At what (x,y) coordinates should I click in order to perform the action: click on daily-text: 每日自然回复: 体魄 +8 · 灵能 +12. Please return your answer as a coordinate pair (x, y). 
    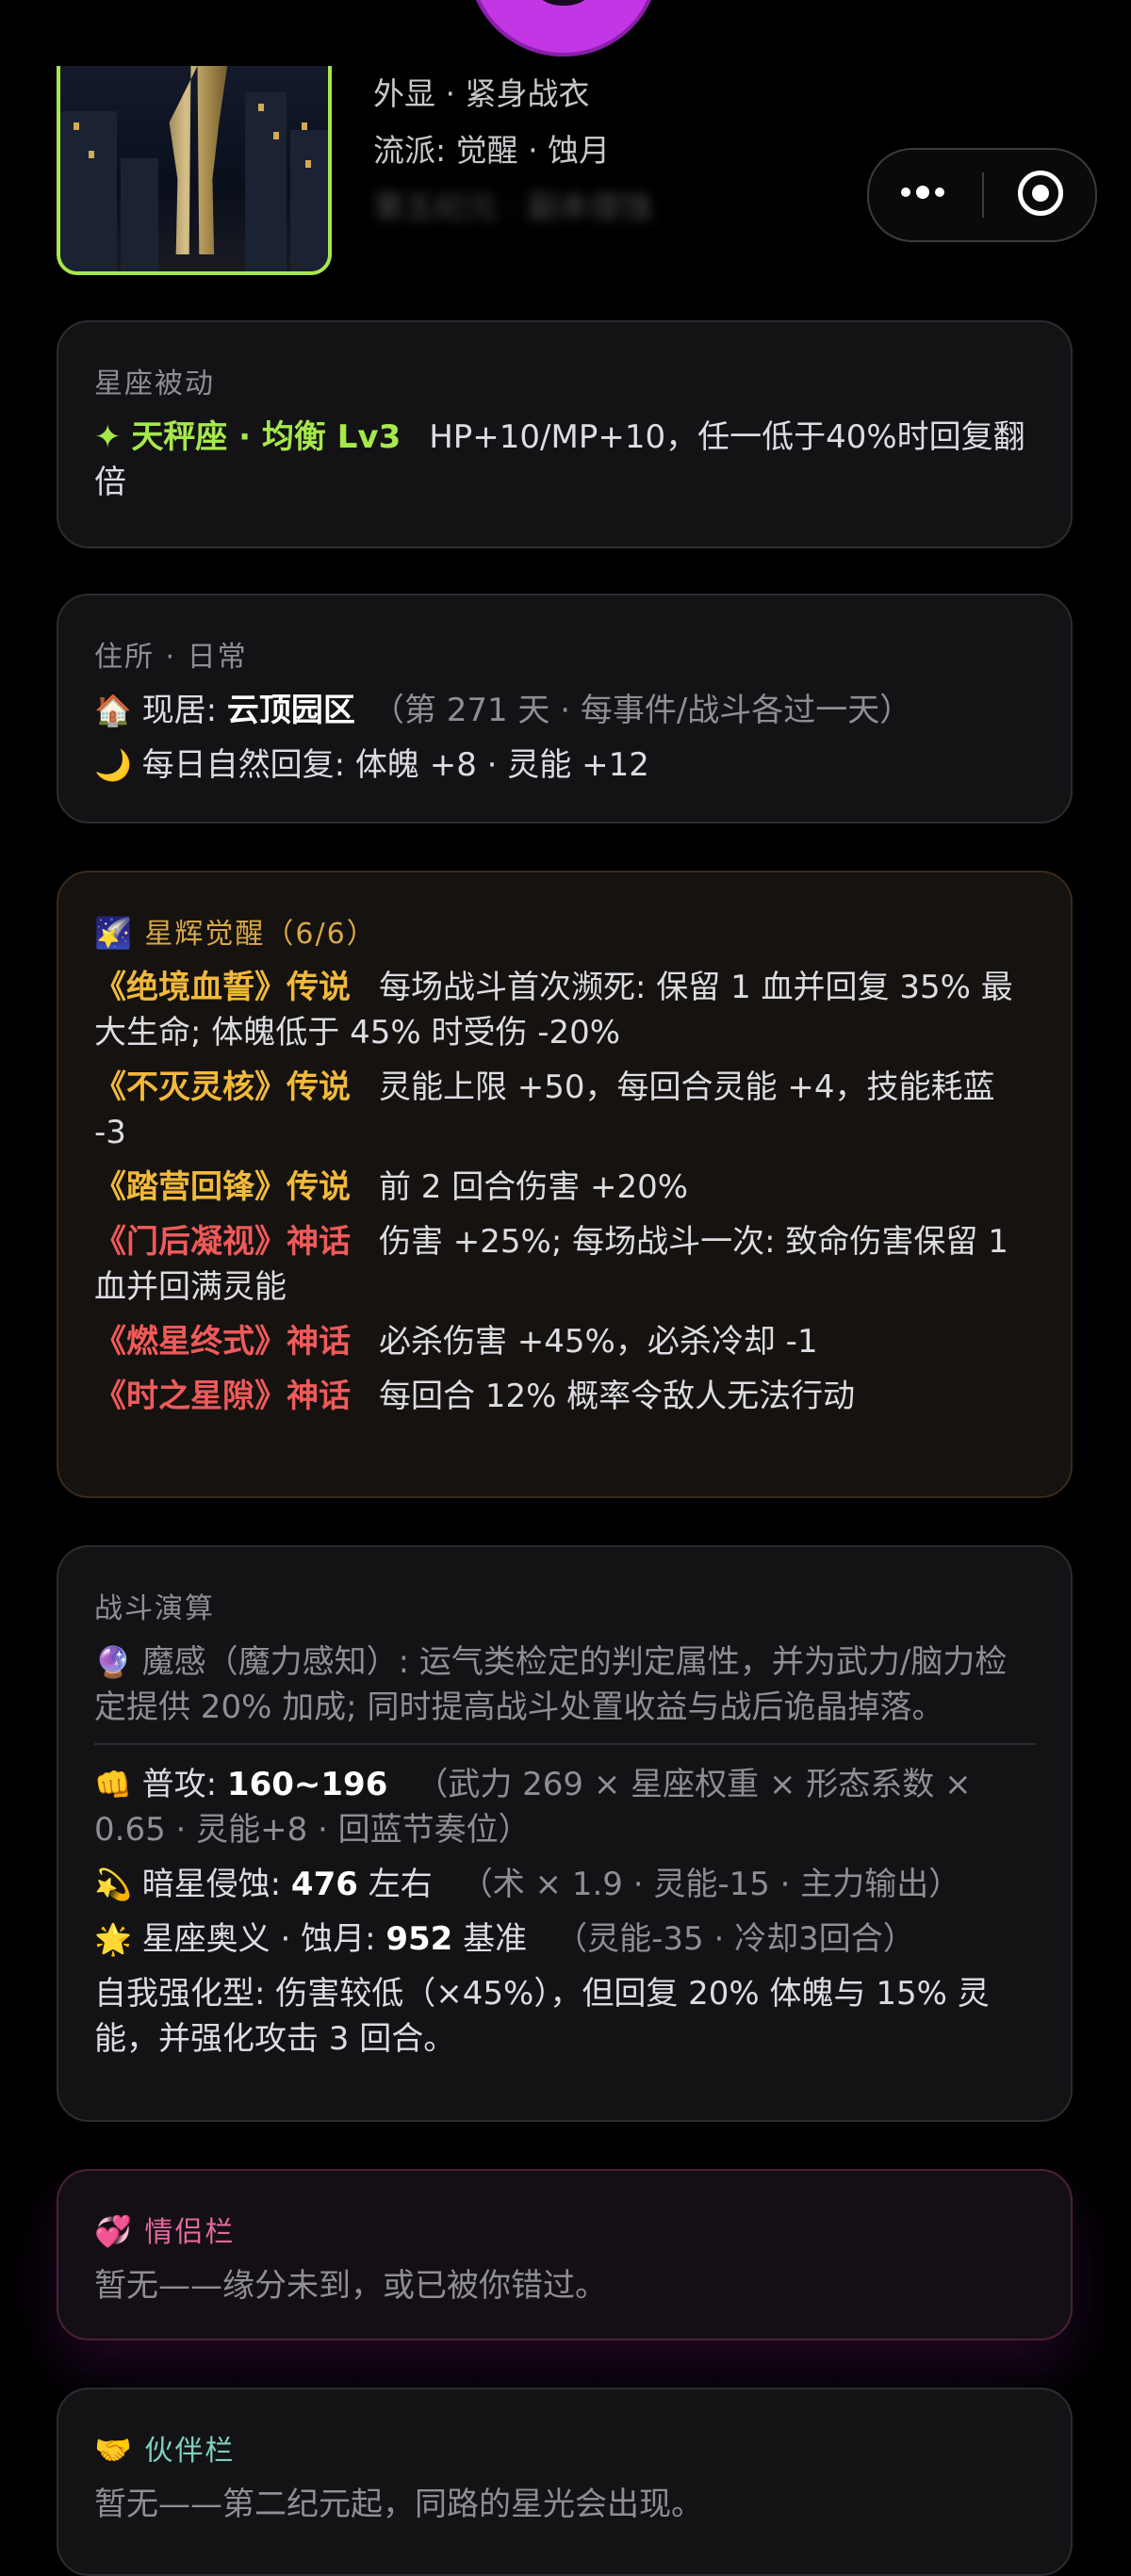
    Looking at the image, I should click on (395, 765).